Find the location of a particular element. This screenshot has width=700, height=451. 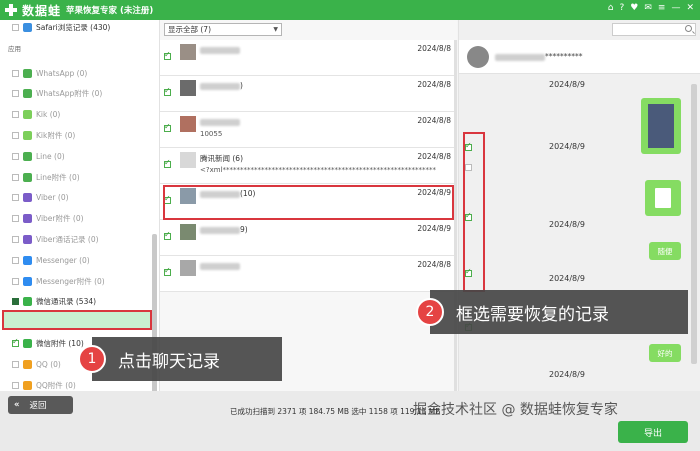

conversation-name: ) is located at coordinates (221, 85).